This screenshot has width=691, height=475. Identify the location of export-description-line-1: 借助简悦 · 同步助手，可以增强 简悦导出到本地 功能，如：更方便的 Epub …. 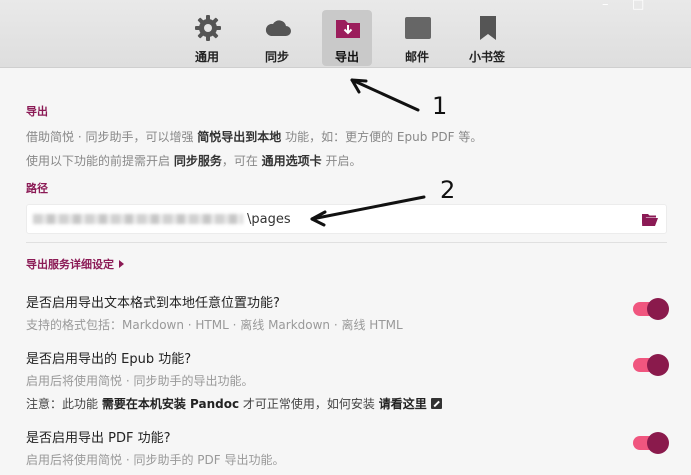
(254, 137).